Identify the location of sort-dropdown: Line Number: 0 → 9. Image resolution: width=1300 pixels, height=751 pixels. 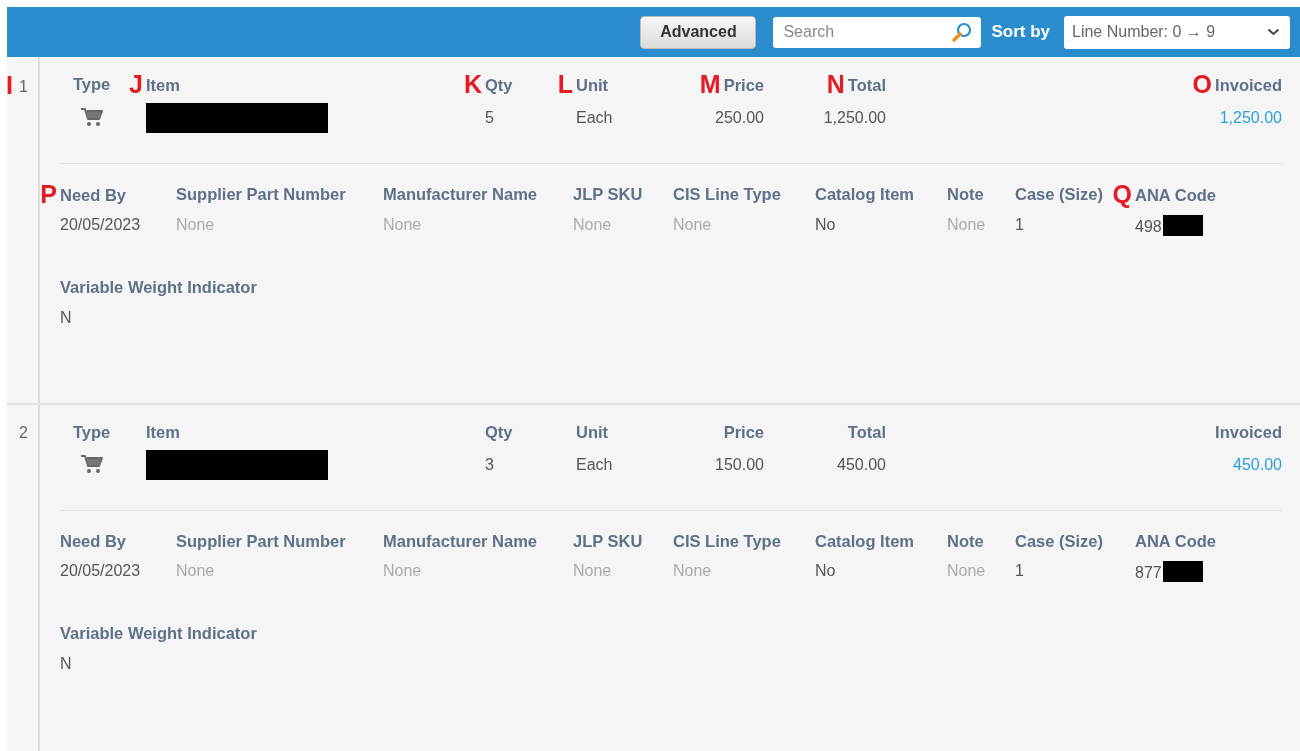
(1177, 32).